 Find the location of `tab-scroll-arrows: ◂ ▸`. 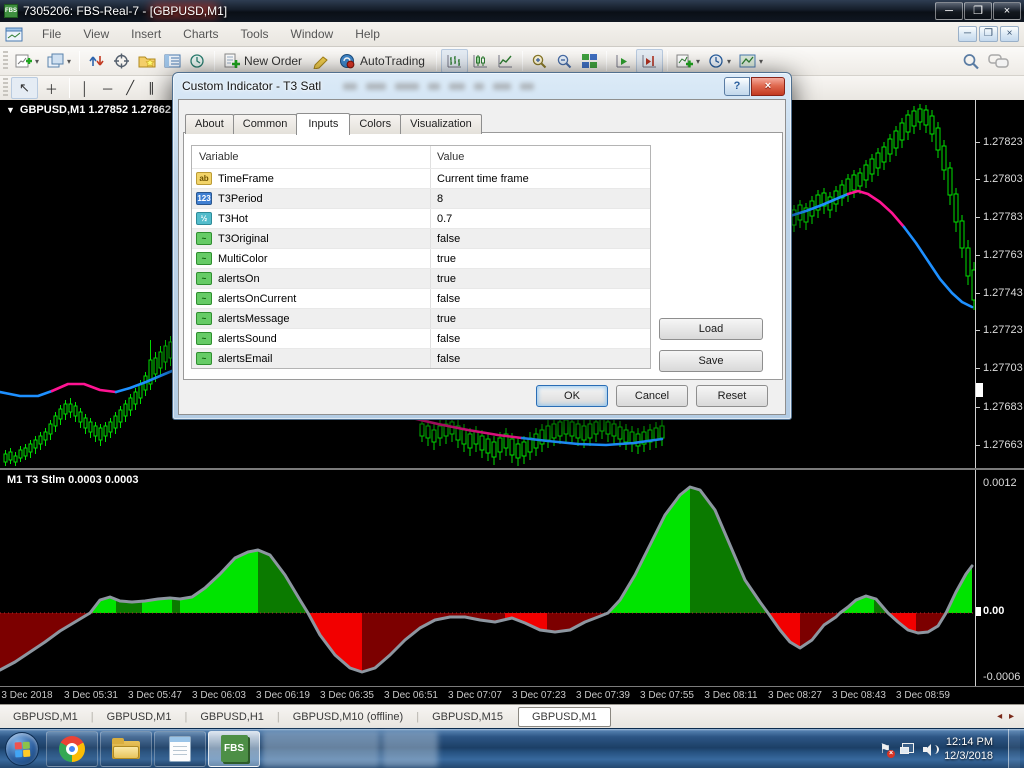

tab-scroll-arrows: ◂ ▸ is located at coordinates (1010, 716).